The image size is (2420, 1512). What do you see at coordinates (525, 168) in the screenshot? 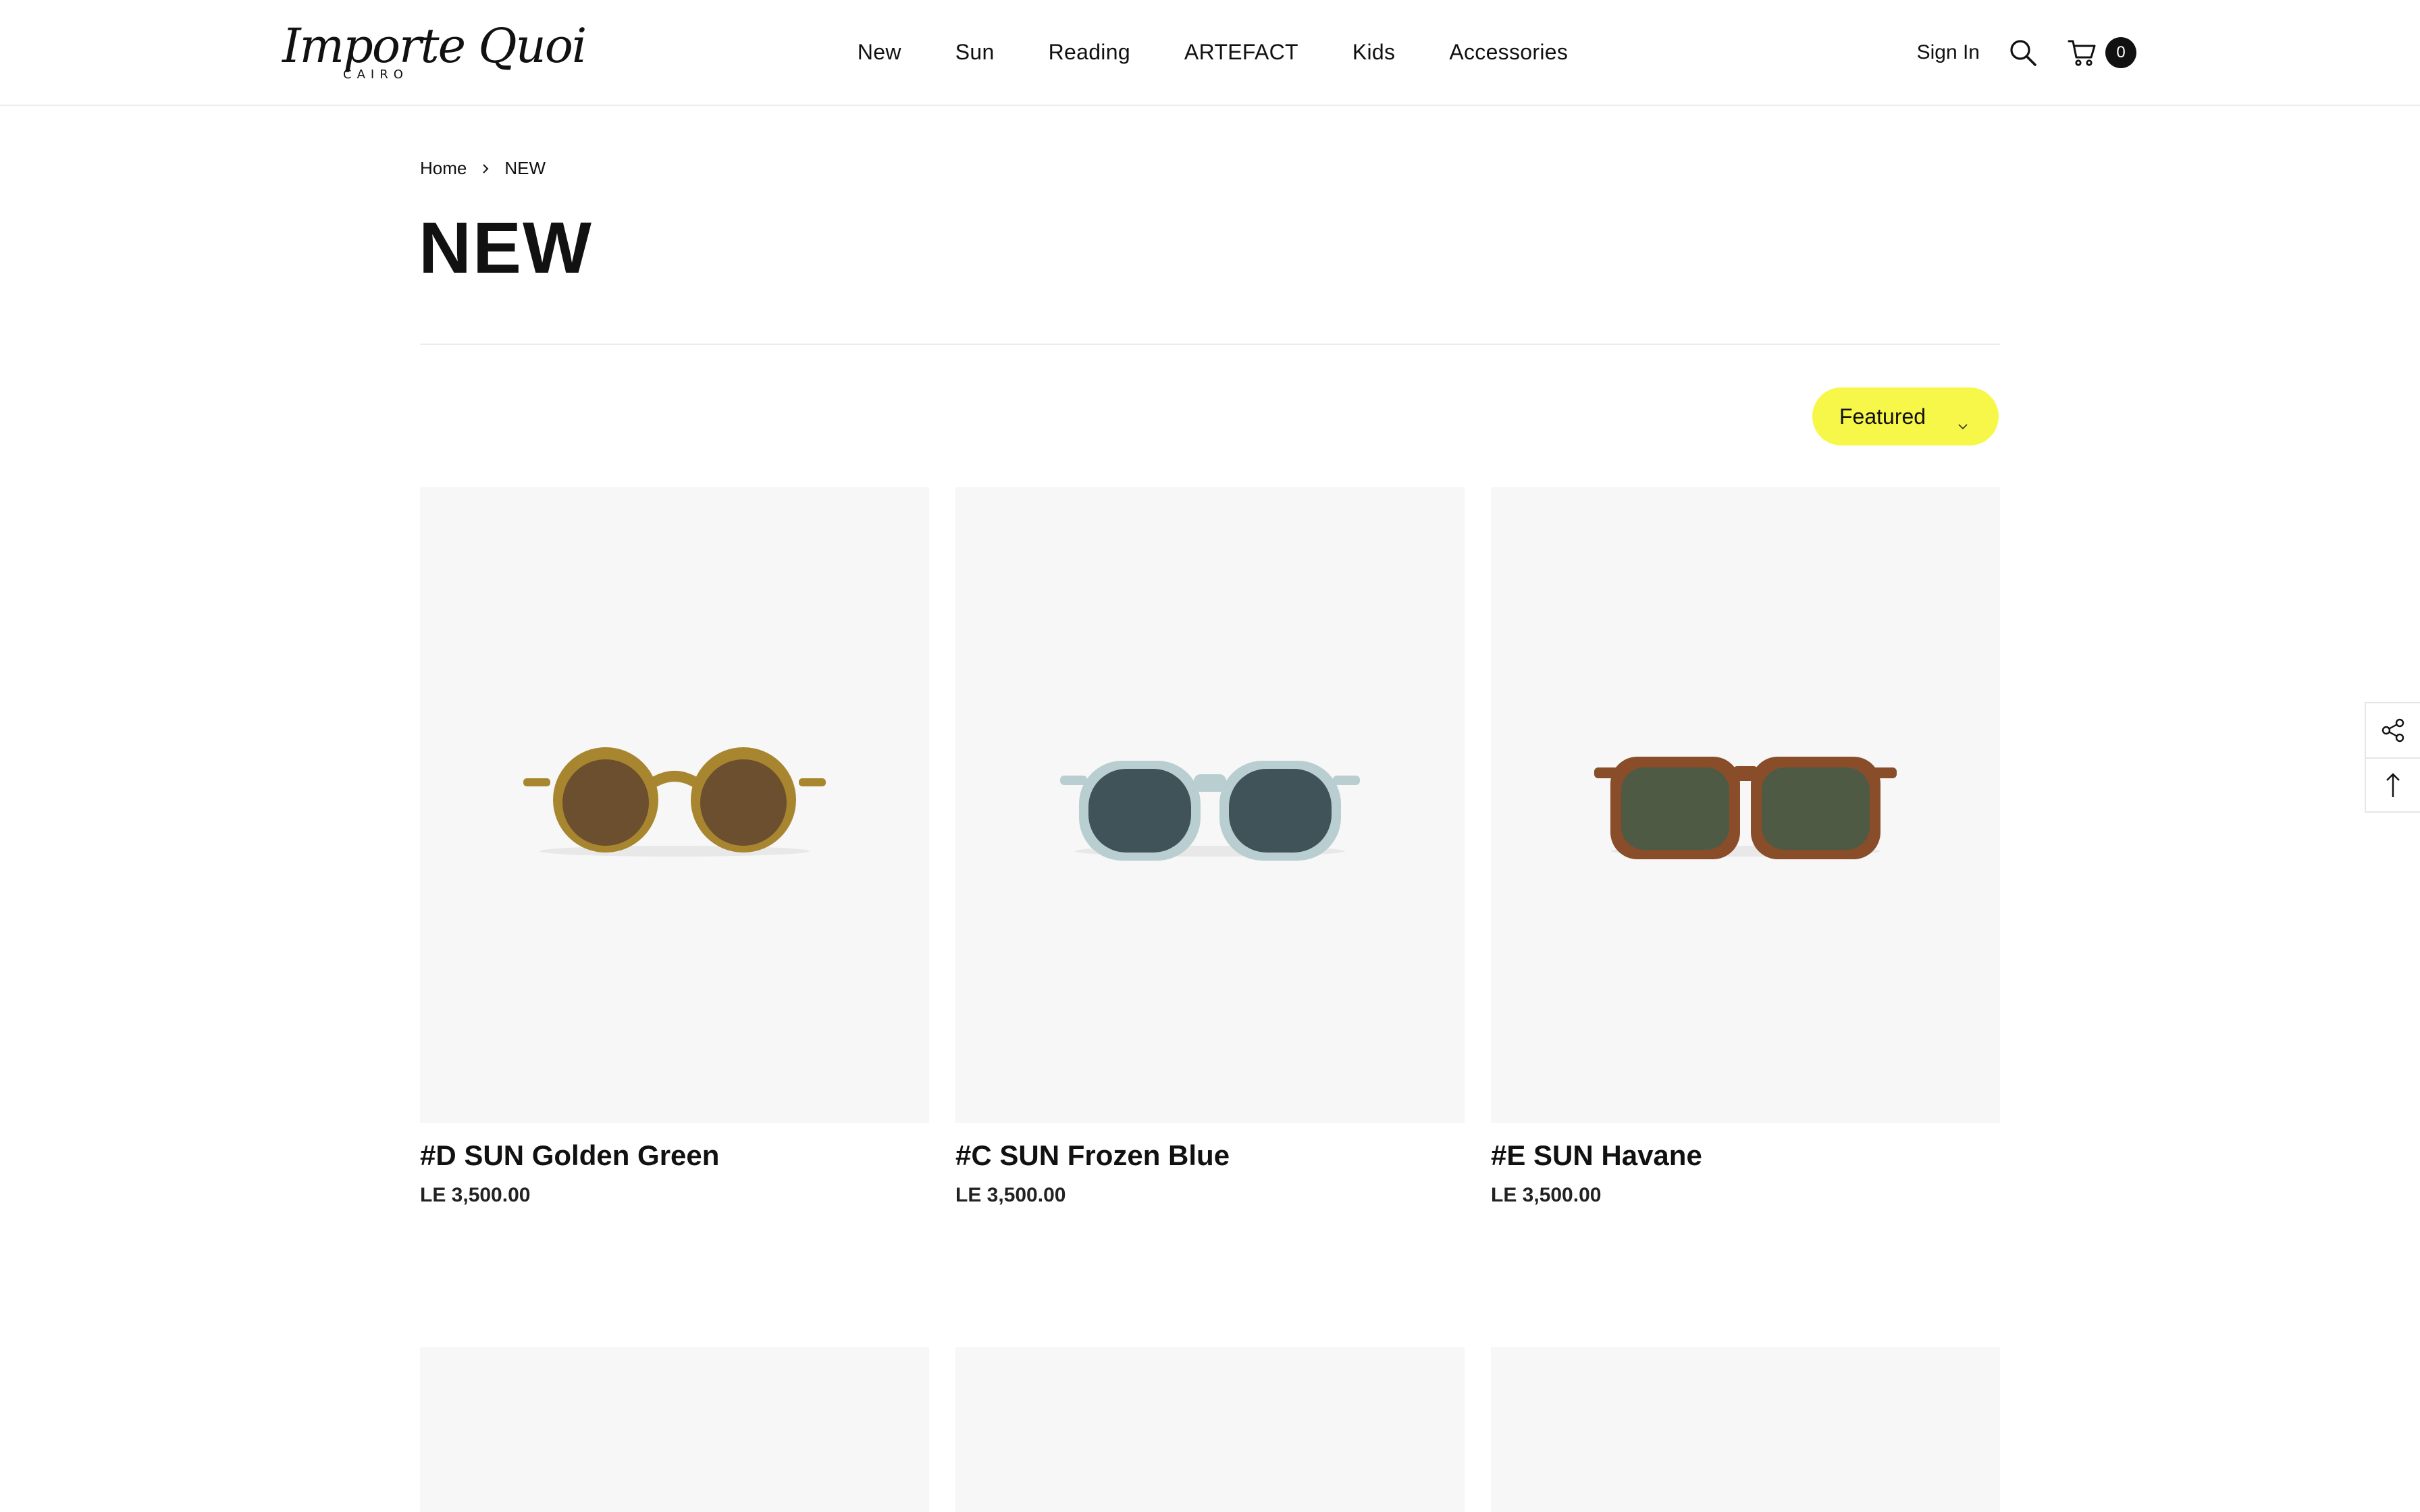
I see `breadcrumb-current: NEW` at bounding box center [525, 168].